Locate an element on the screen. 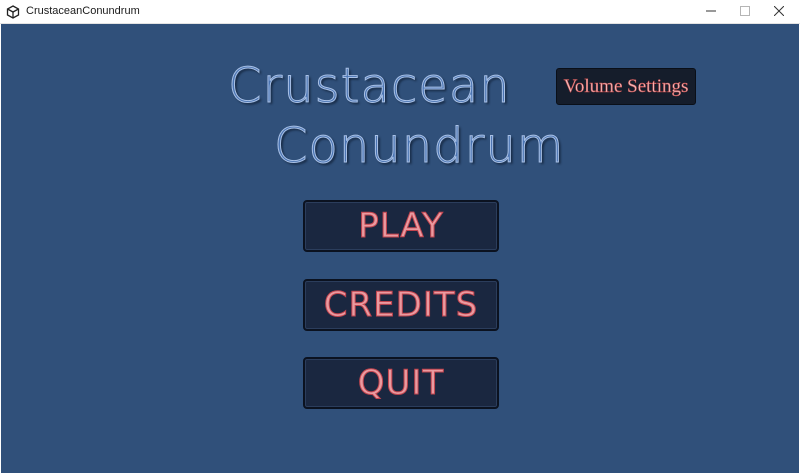 Image resolution: width=800 pixels, height=474 pixels. title-bar: CrustaceanConundrum is located at coordinates (400, 12).